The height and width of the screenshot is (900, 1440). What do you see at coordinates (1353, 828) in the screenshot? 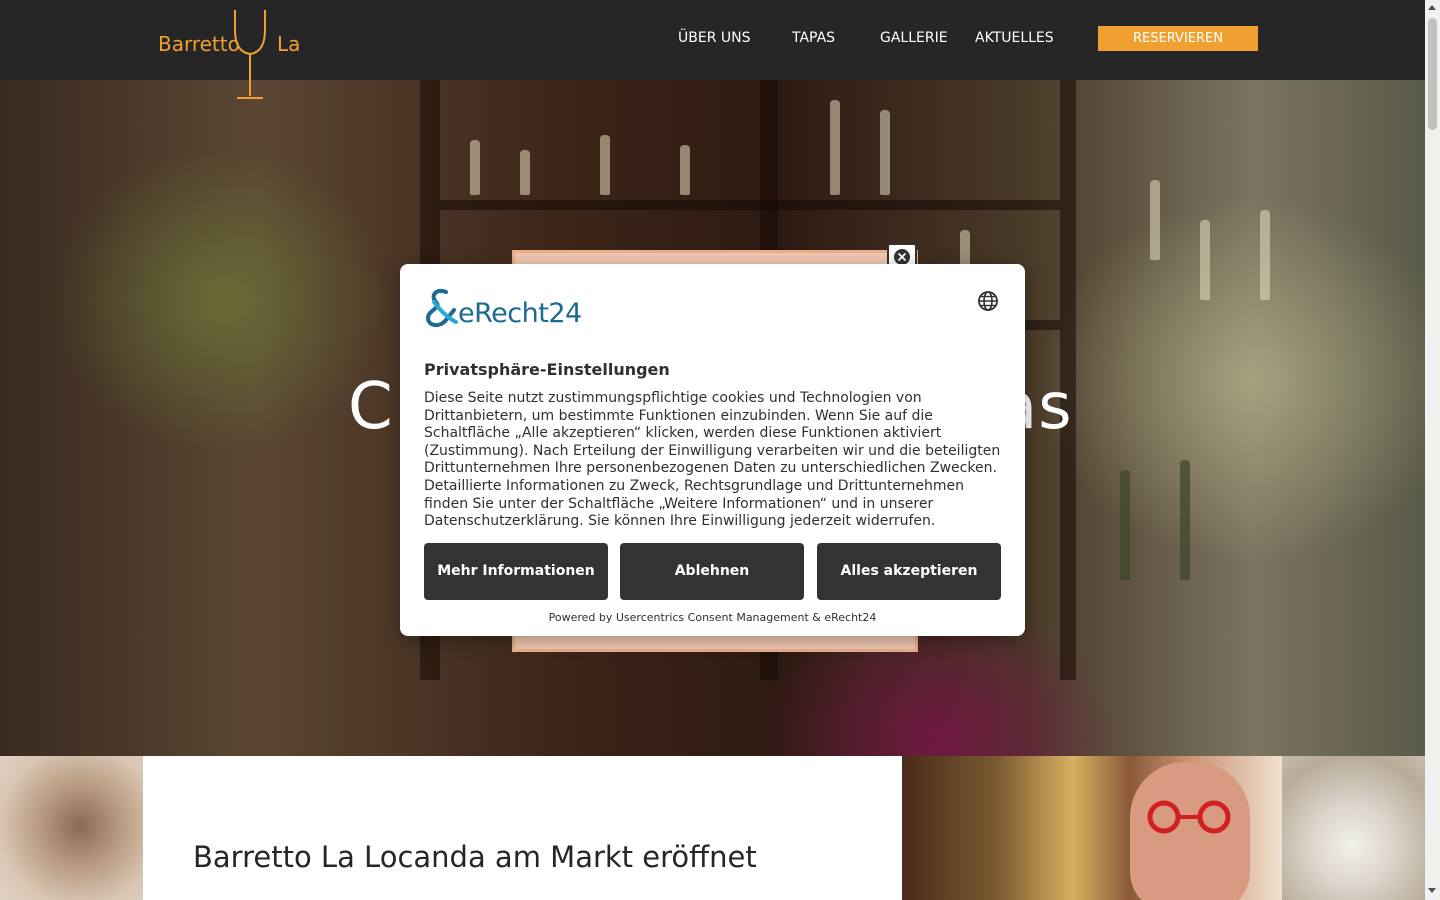
I see `food-image-right` at bounding box center [1353, 828].